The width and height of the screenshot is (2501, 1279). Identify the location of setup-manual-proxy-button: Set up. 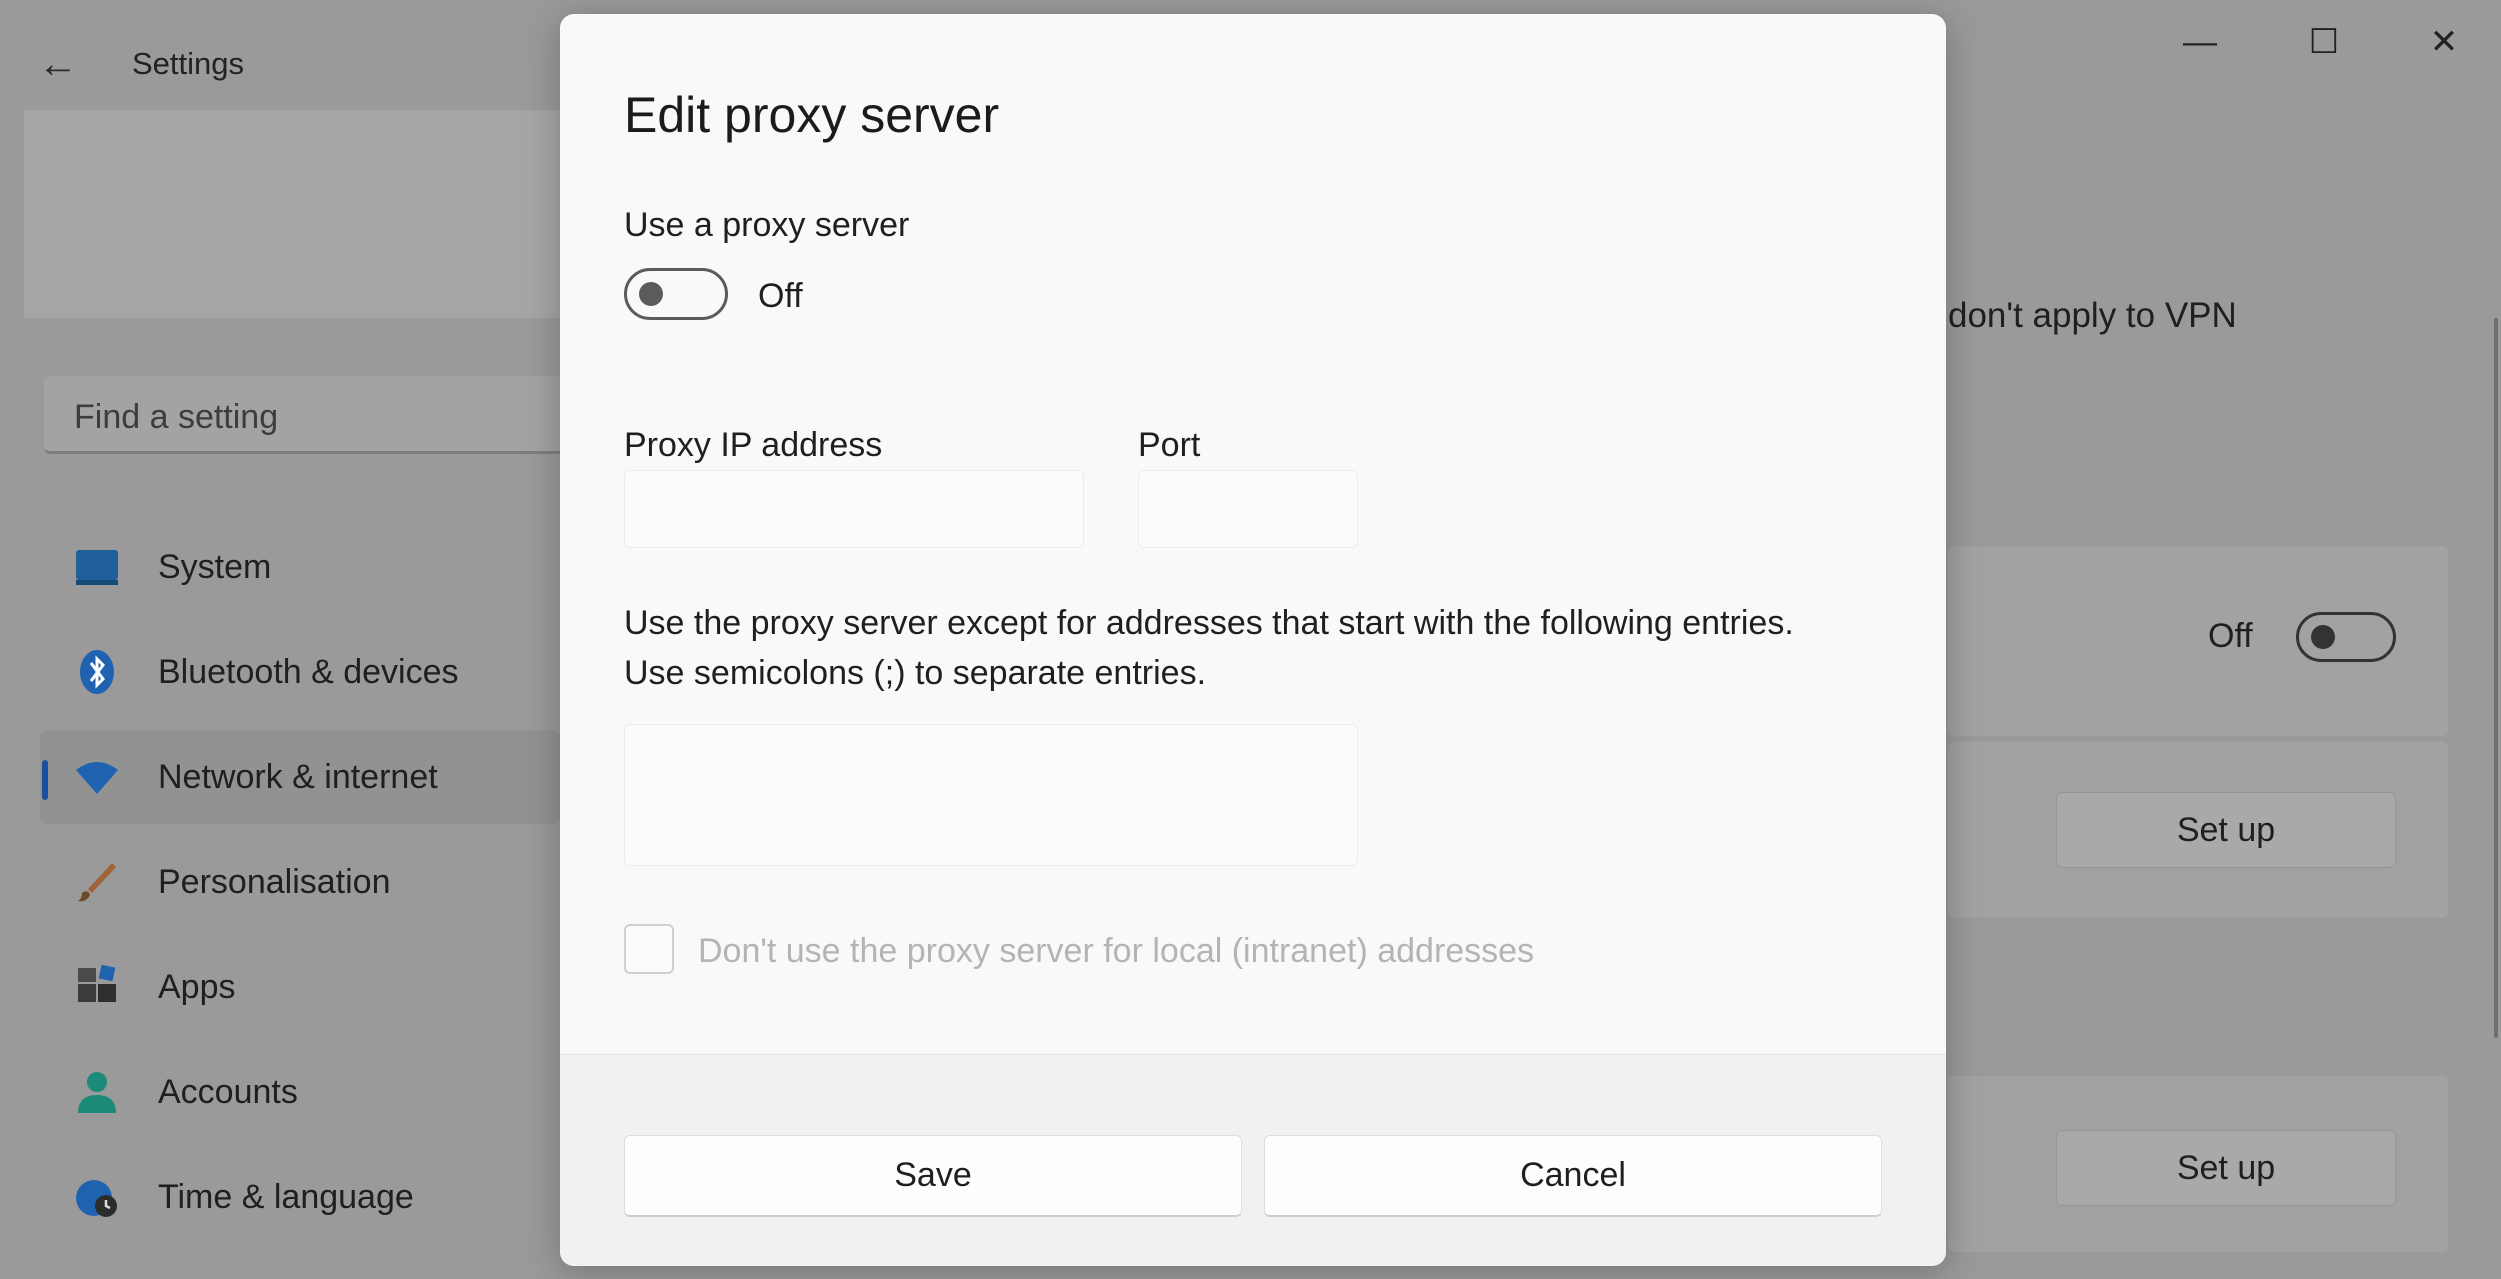
(2226, 1168).